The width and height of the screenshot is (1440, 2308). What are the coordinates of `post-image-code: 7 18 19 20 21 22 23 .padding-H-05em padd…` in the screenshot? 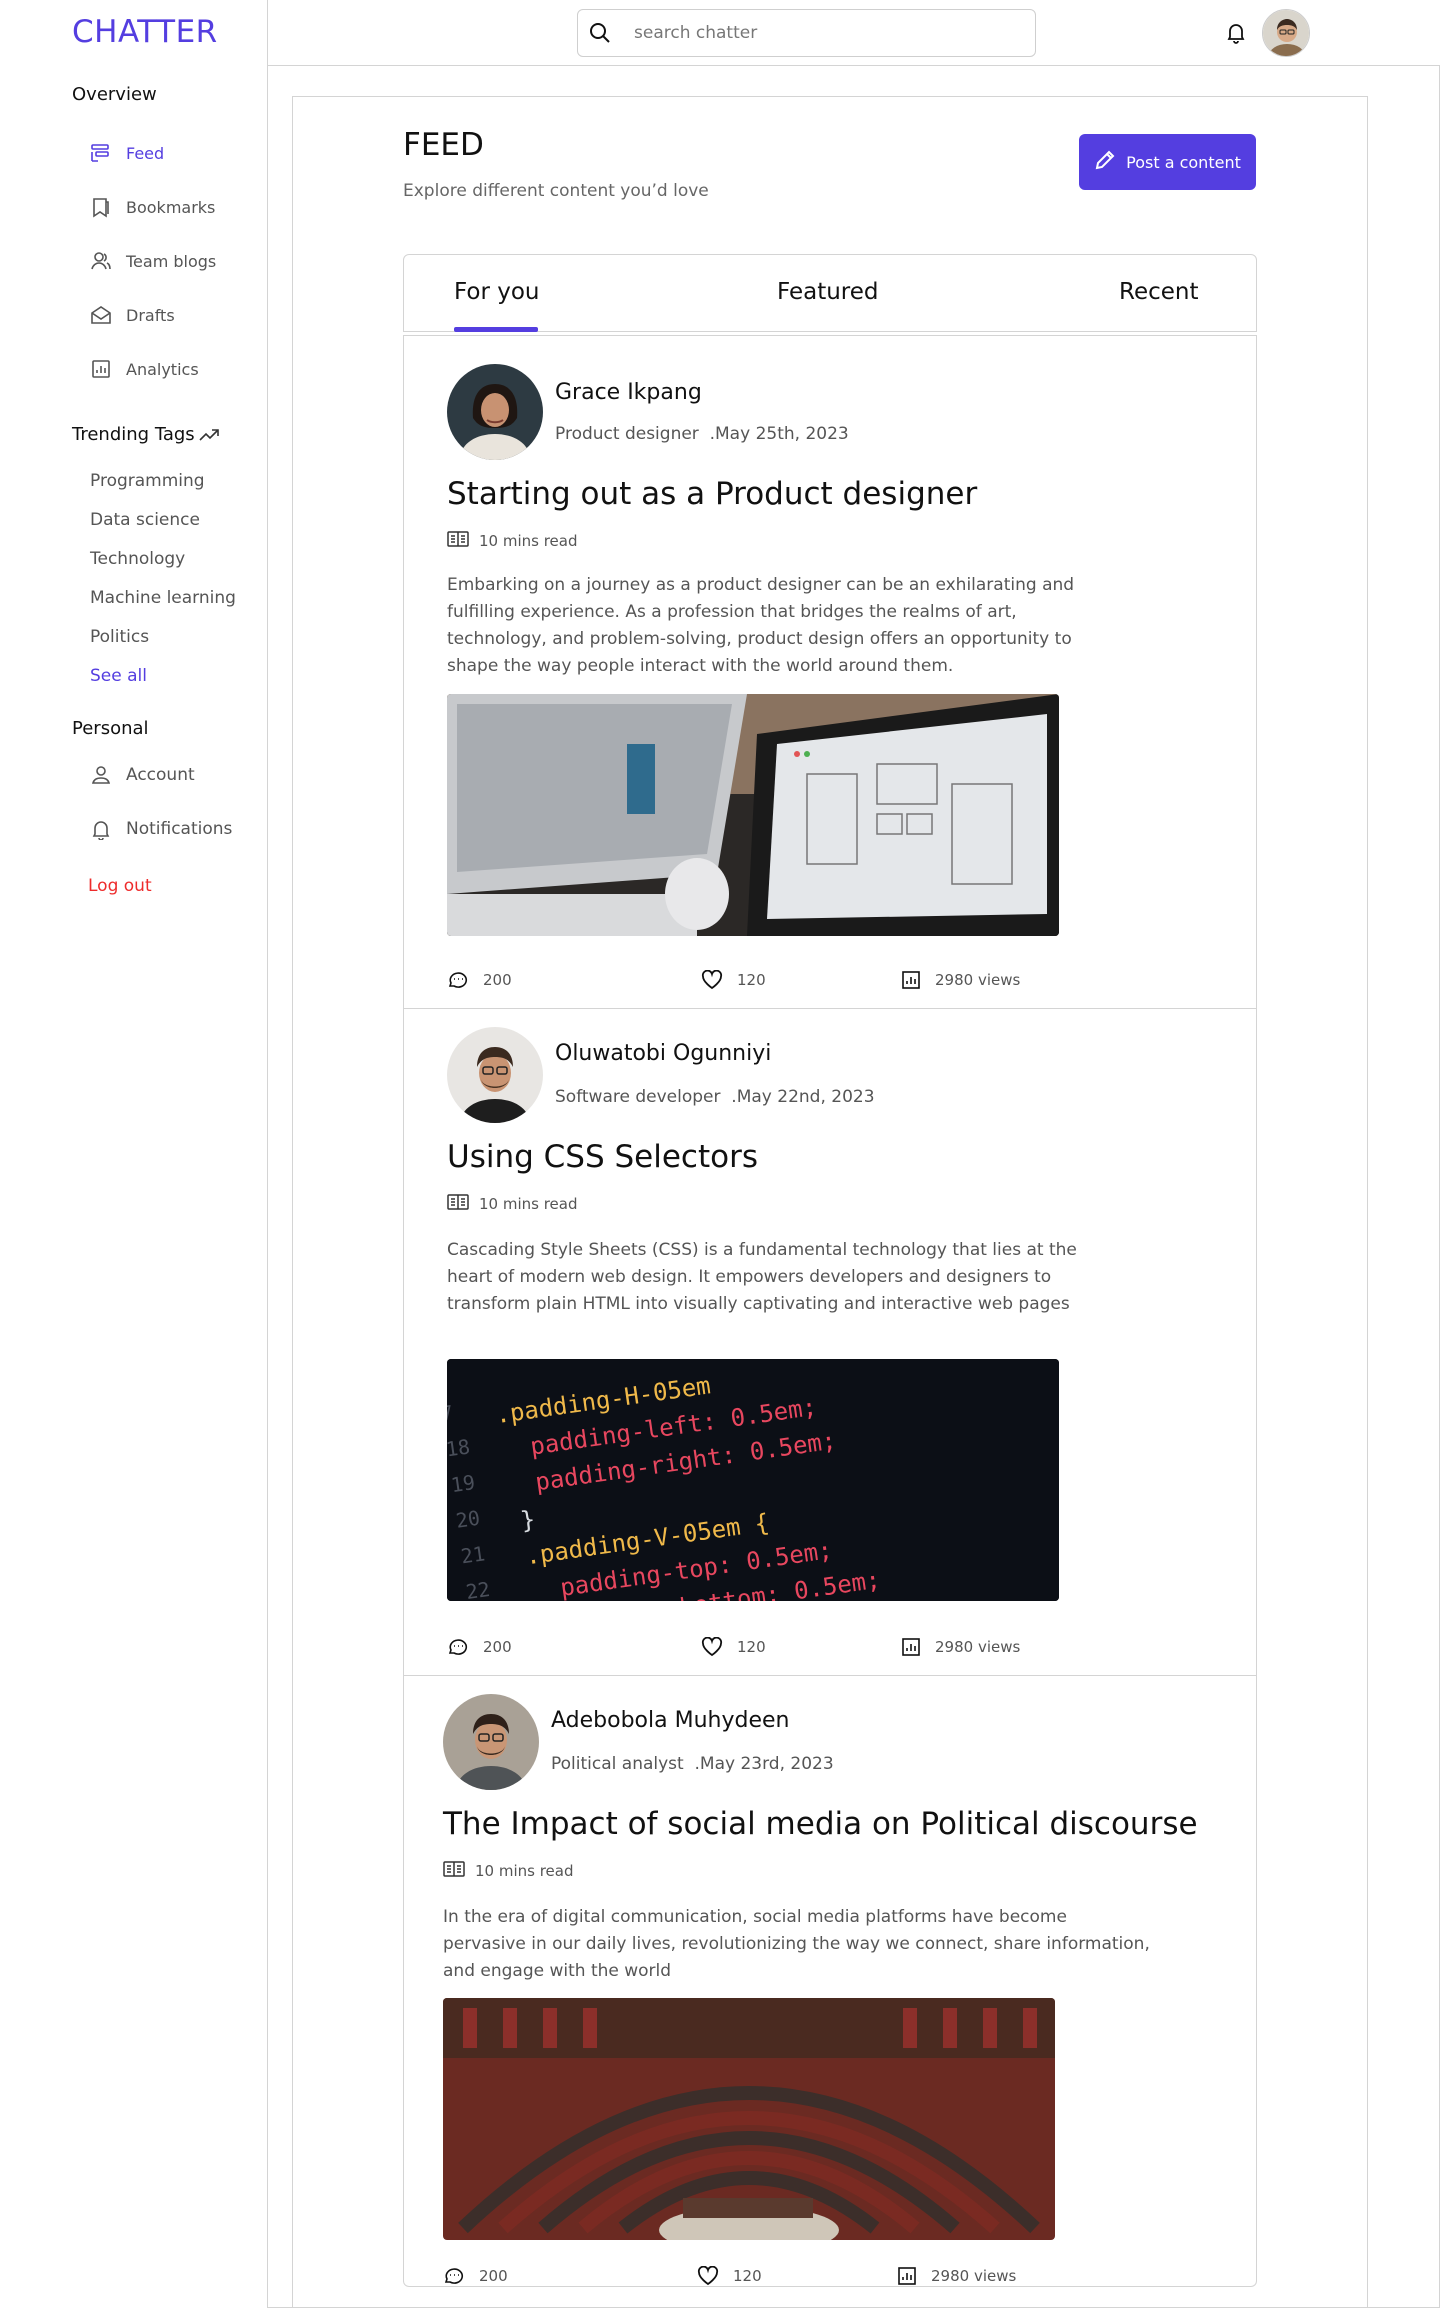 It's located at (753, 1480).